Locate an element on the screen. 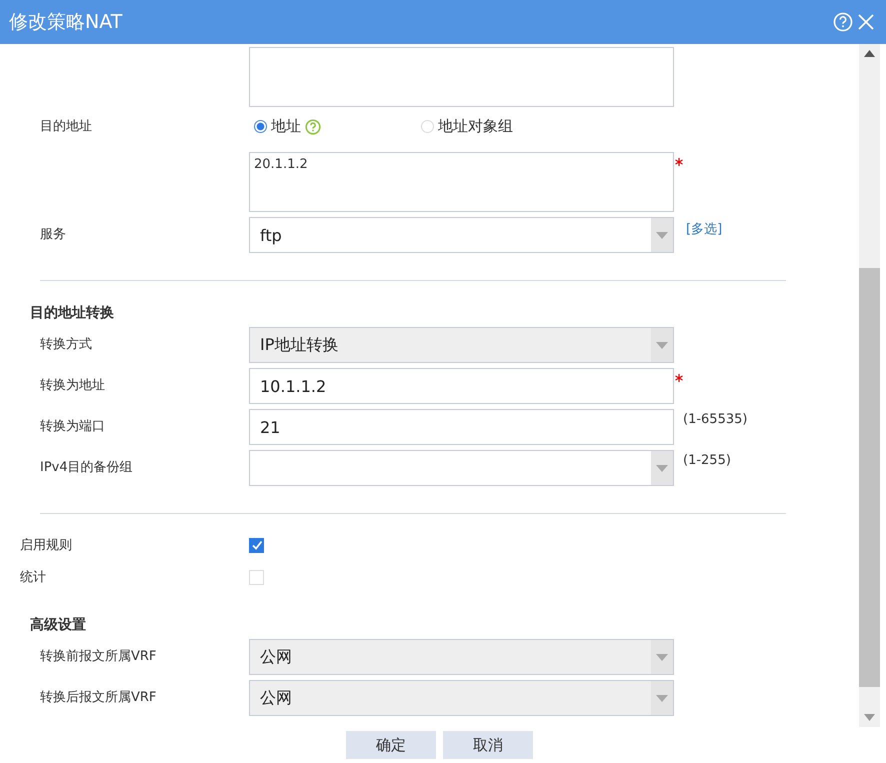 The image size is (886, 763). range-hint: (1-65535) is located at coordinates (715, 419).